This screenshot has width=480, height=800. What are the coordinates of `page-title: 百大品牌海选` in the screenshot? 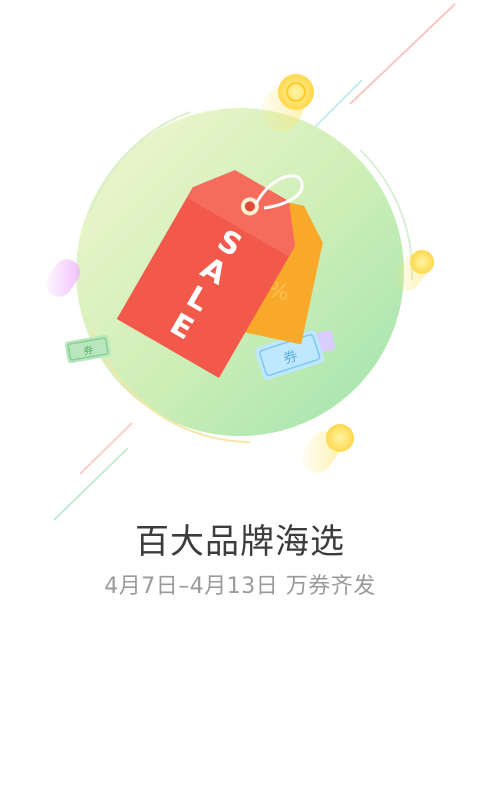 It's located at (240, 542).